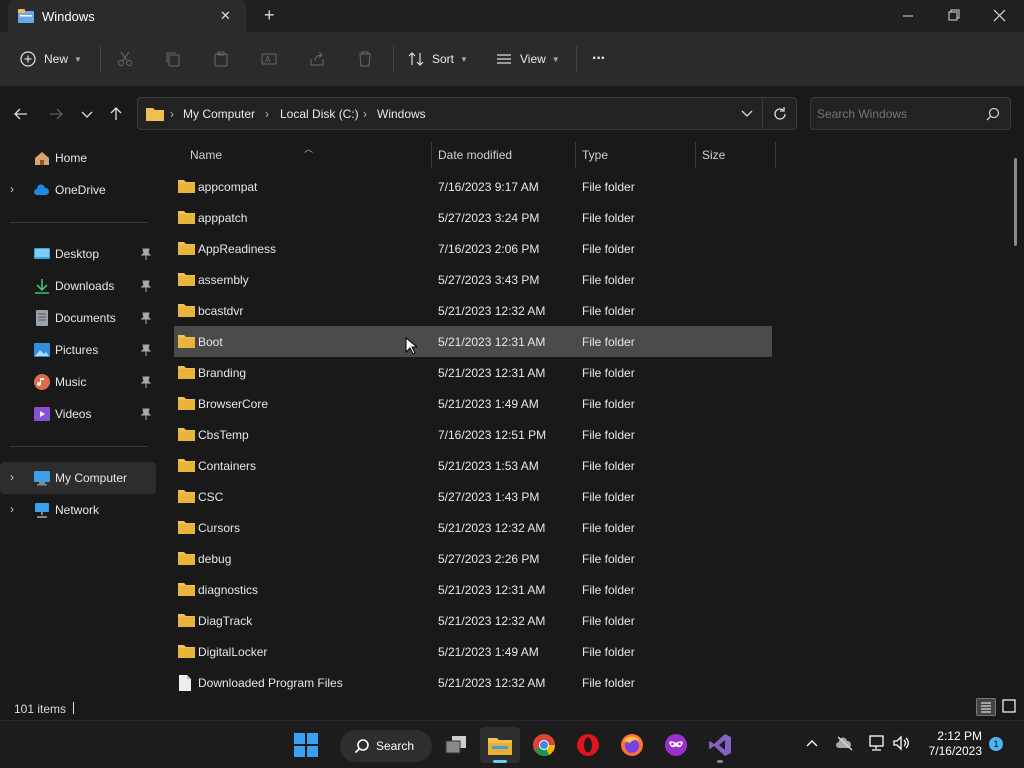  I want to click on table-row: appcompat 7/16/2023 9:17 AM File folder, so click(473, 186).